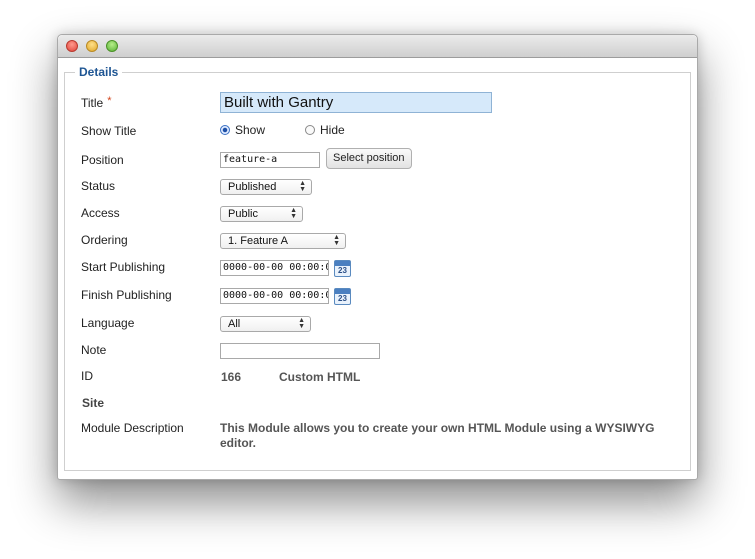 The height and width of the screenshot is (559, 755). Describe the element at coordinates (369, 158) in the screenshot. I see `select-position-button: Select position` at that location.